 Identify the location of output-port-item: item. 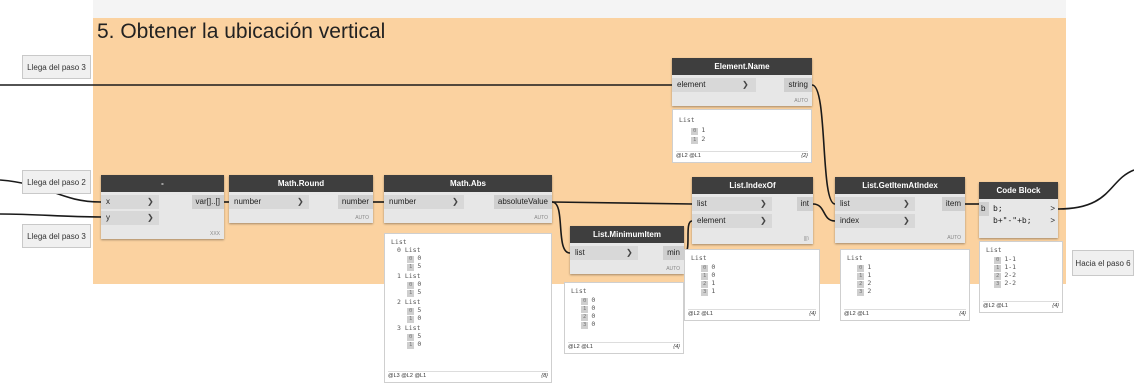
(953, 204).